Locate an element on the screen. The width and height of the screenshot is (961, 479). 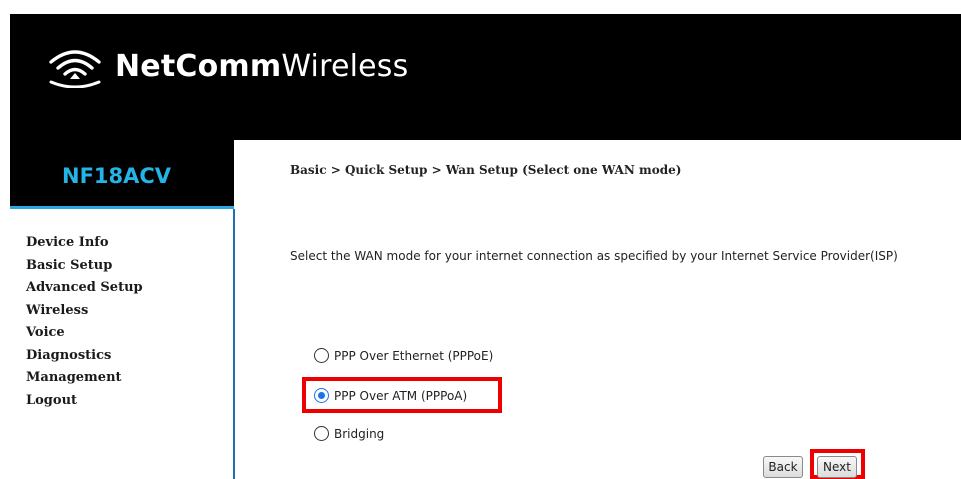
option-bridging: Bridging is located at coordinates (349, 433).